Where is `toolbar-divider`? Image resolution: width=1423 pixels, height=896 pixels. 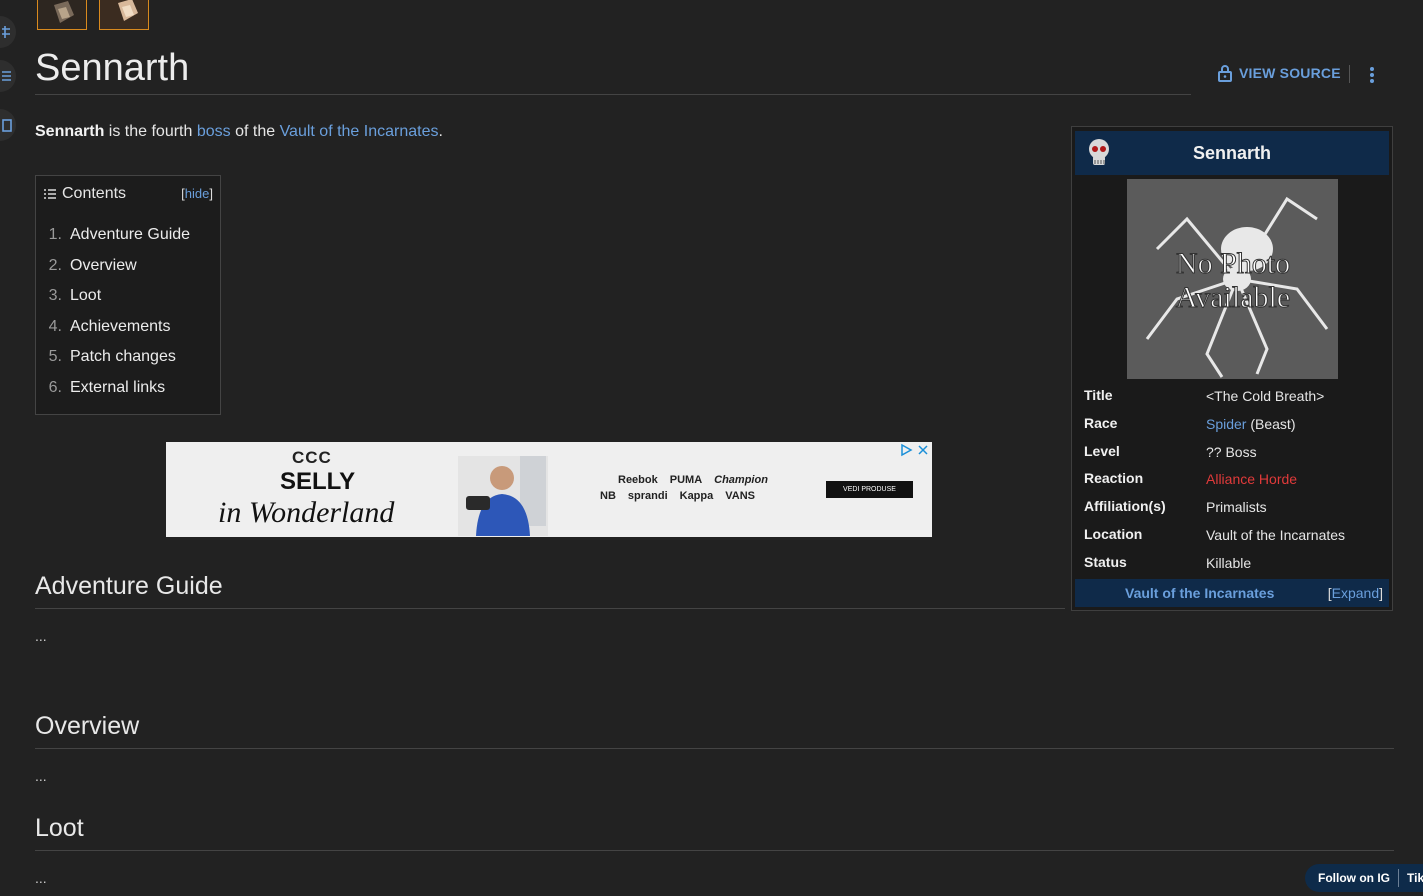
toolbar-divider is located at coordinates (1349, 74).